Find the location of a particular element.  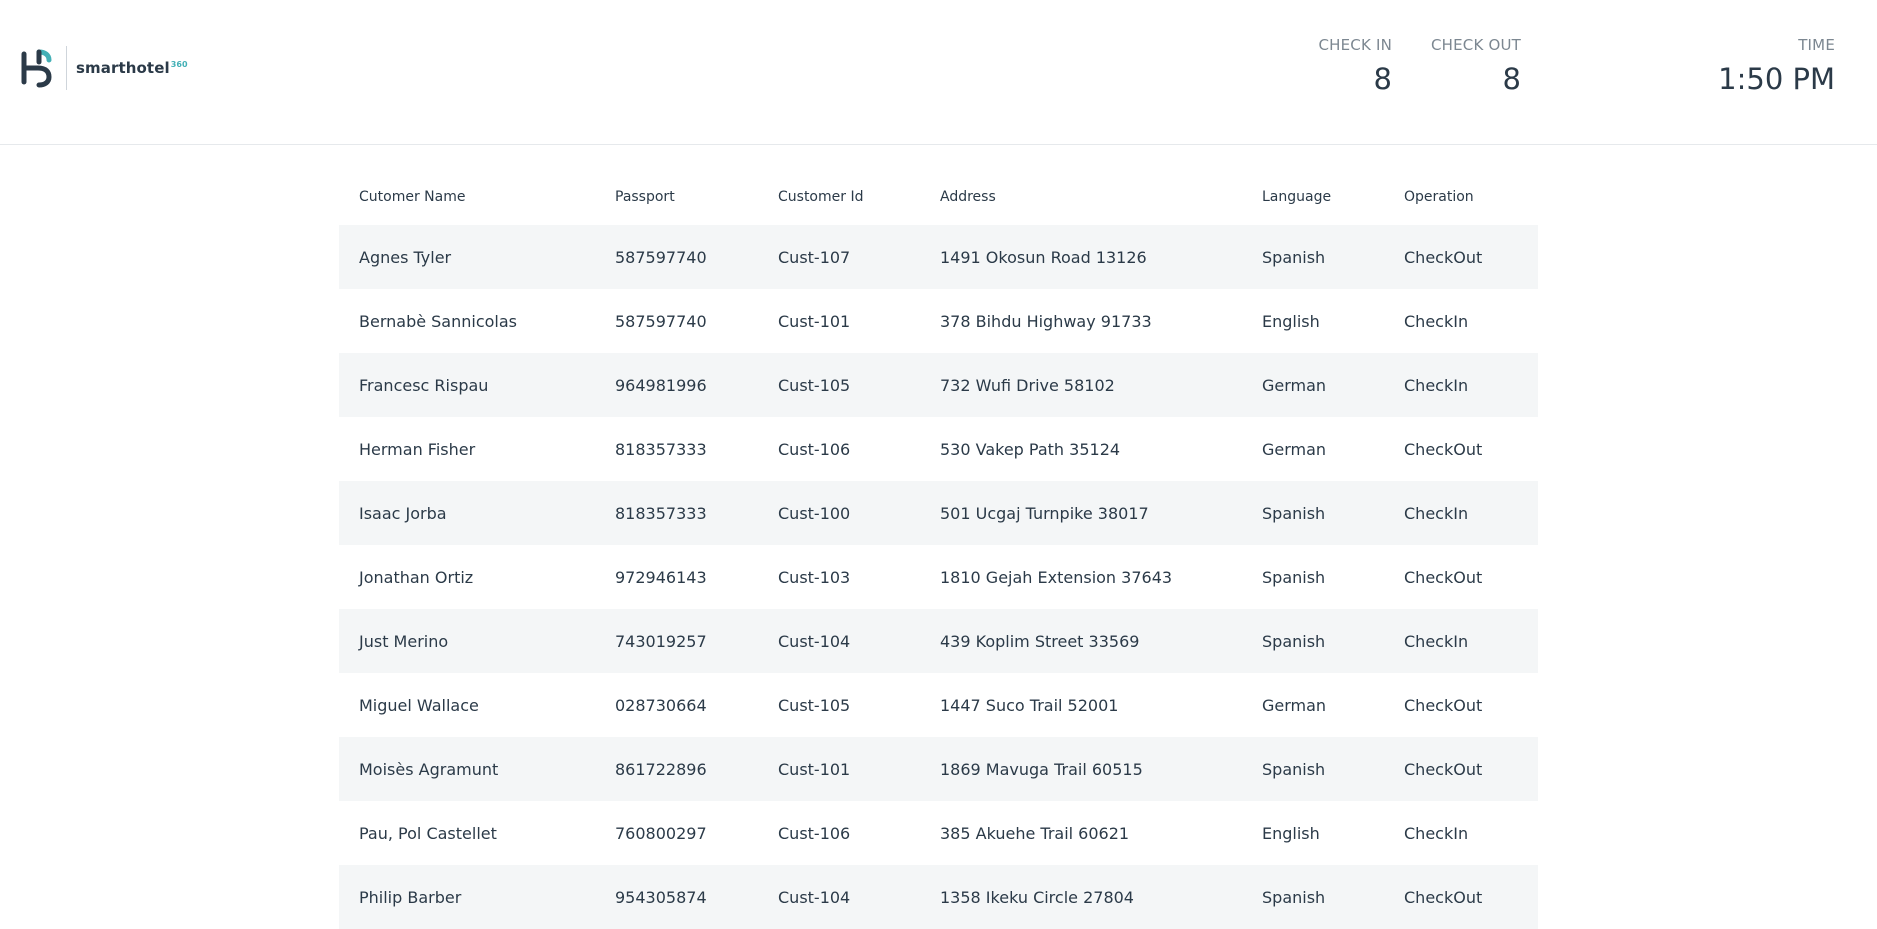

cell-passport: 954305874 is located at coordinates (661, 897).